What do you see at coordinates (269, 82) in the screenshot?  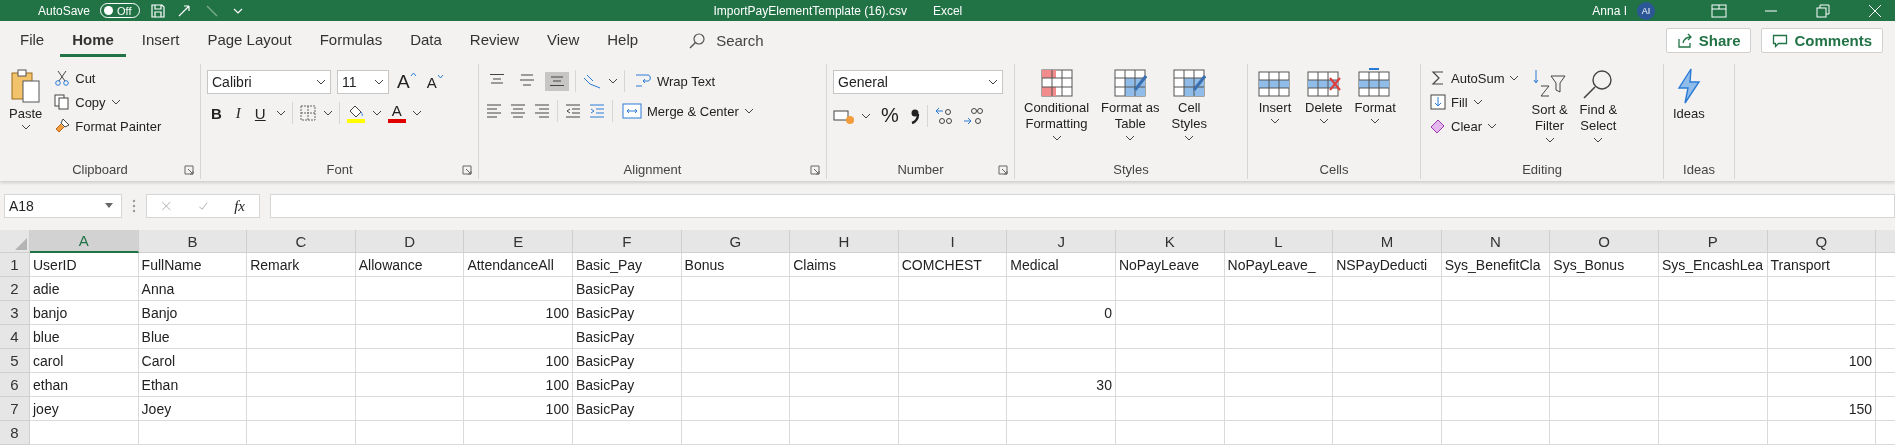 I see `font-name-dropdown: Calibri` at bounding box center [269, 82].